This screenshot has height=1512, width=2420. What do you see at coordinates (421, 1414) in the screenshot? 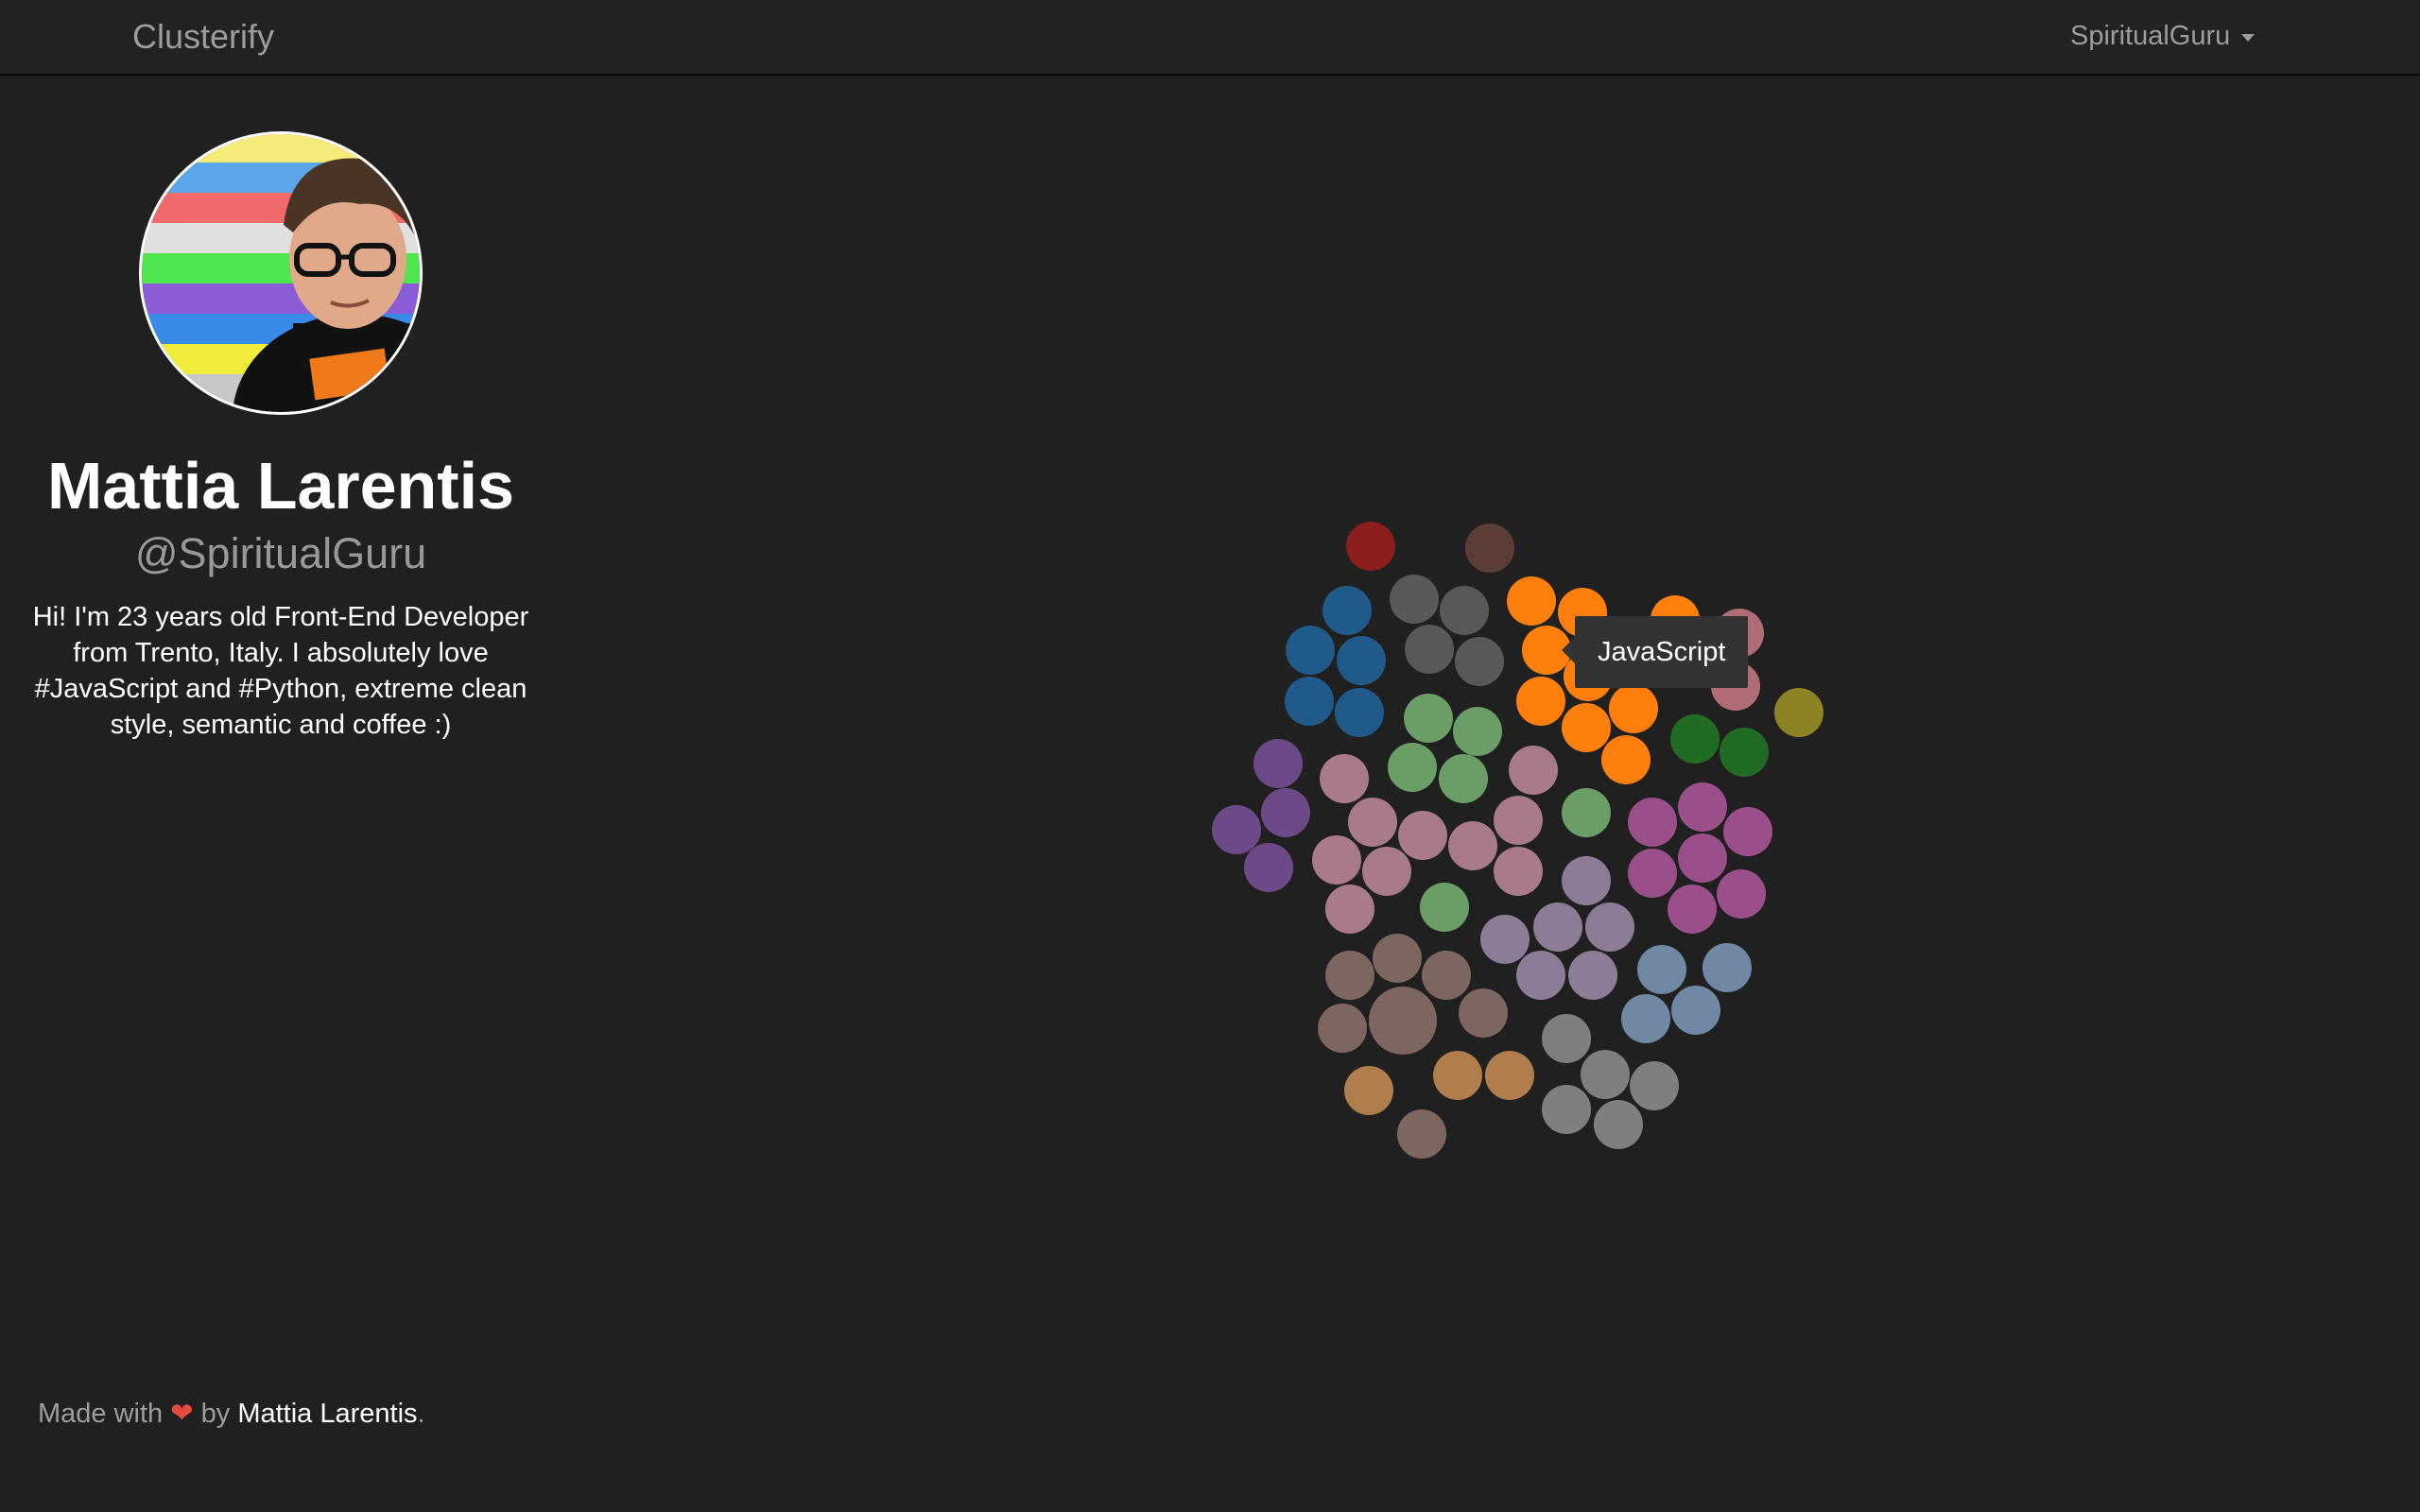
I see `footer-suffix: .` at bounding box center [421, 1414].